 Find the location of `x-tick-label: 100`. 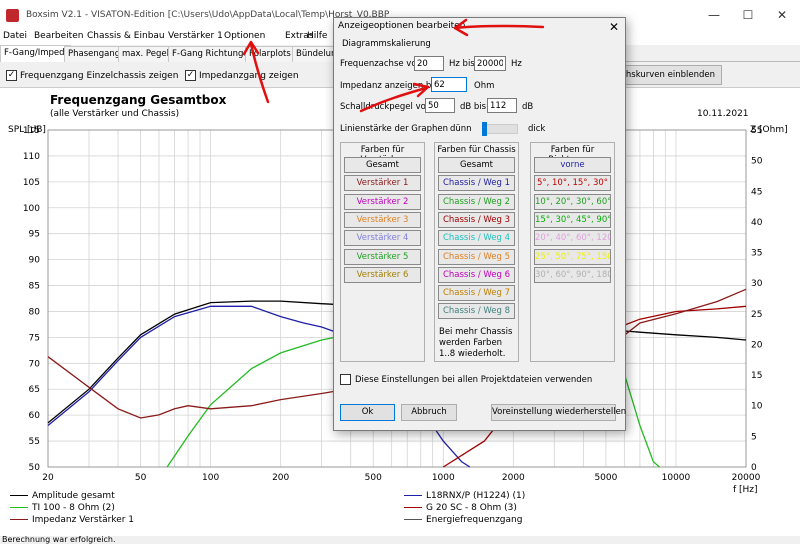

x-tick-label: 100 is located at coordinates (210, 478).